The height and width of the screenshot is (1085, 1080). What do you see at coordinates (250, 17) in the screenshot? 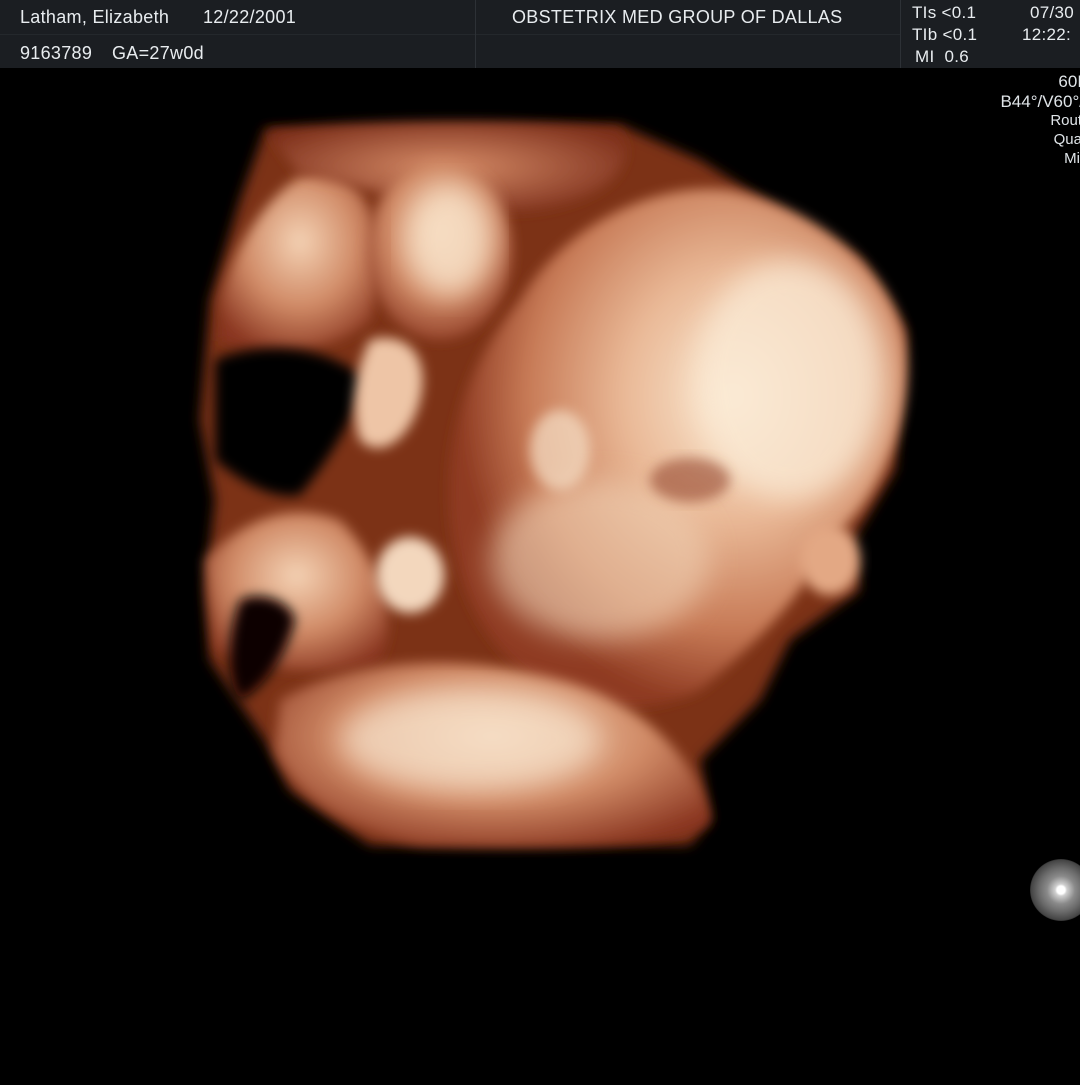
I see `patient-dob: 12/22/2001` at bounding box center [250, 17].